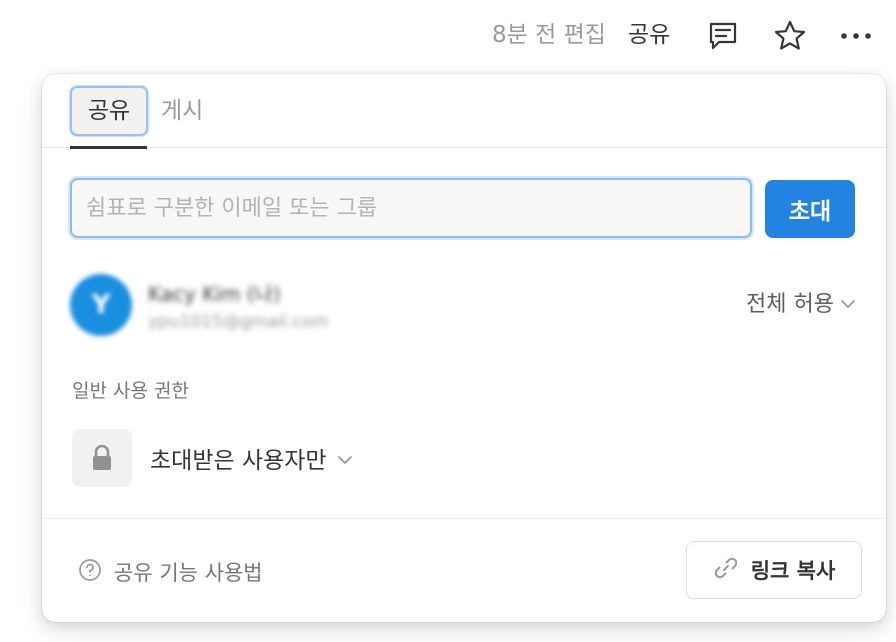  Describe the element at coordinates (463, 307) in the screenshot. I see `member-row: Y Kacy Kim (나) ypu1015@gmail.com 전체 허용` at that location.